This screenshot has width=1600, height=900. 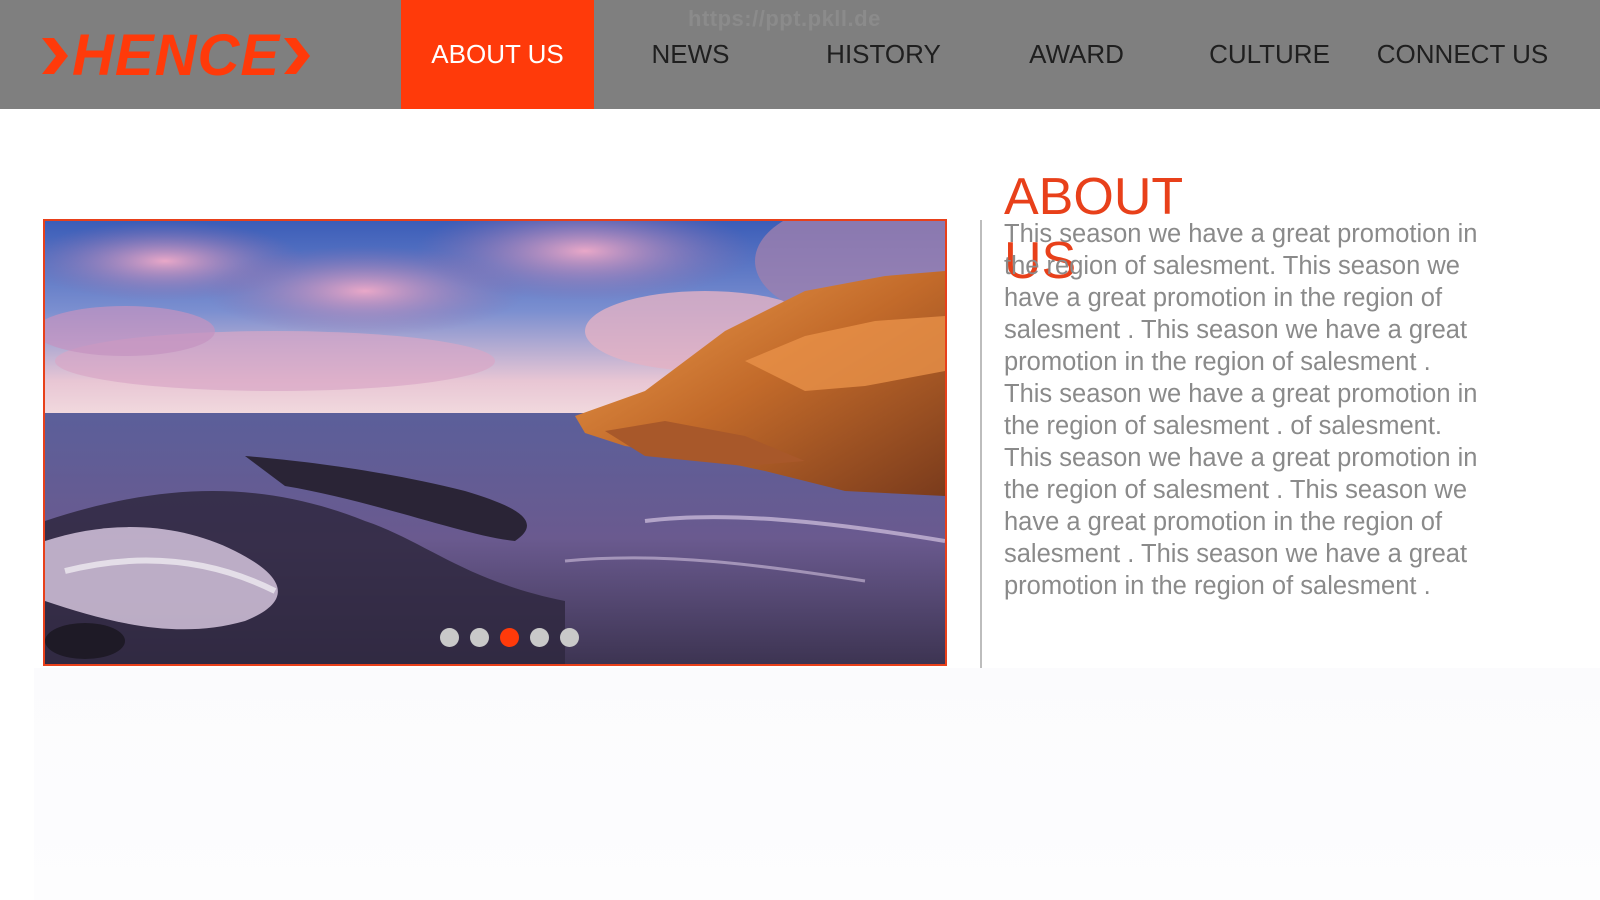 I want to click on brand-logo: HENCE, so click(x=176, y=55).